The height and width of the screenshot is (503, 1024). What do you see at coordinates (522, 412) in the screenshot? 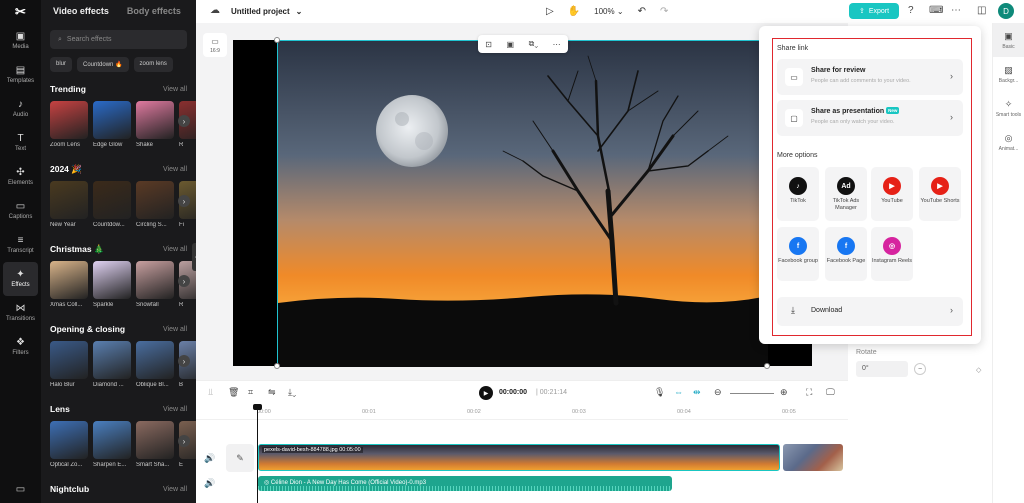
I see `timeline-ruler: 00:00 00:01 00:02 00:03 00:04 00:05` at bounding box center [522, 412].